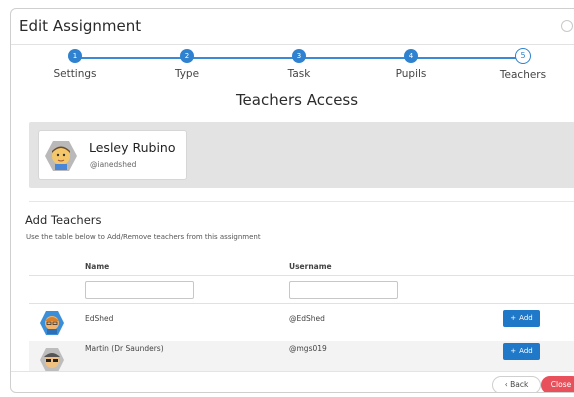  I want to click on step-number: 3, so click(299, 56).